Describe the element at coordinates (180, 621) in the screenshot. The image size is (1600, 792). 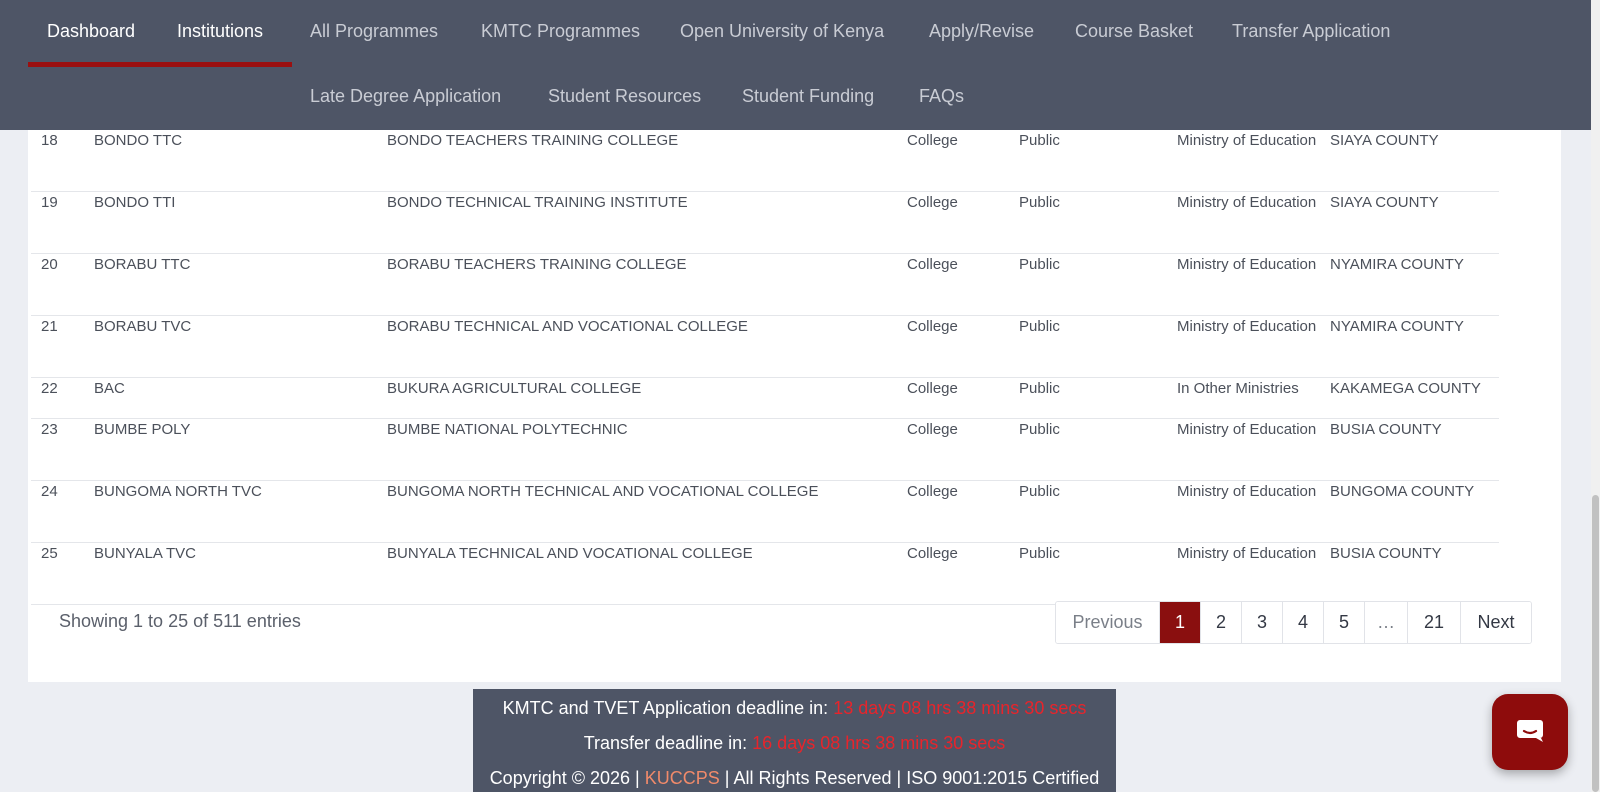
I see `entries-info: Showing 1 to 25 of 511 entries` at that location.